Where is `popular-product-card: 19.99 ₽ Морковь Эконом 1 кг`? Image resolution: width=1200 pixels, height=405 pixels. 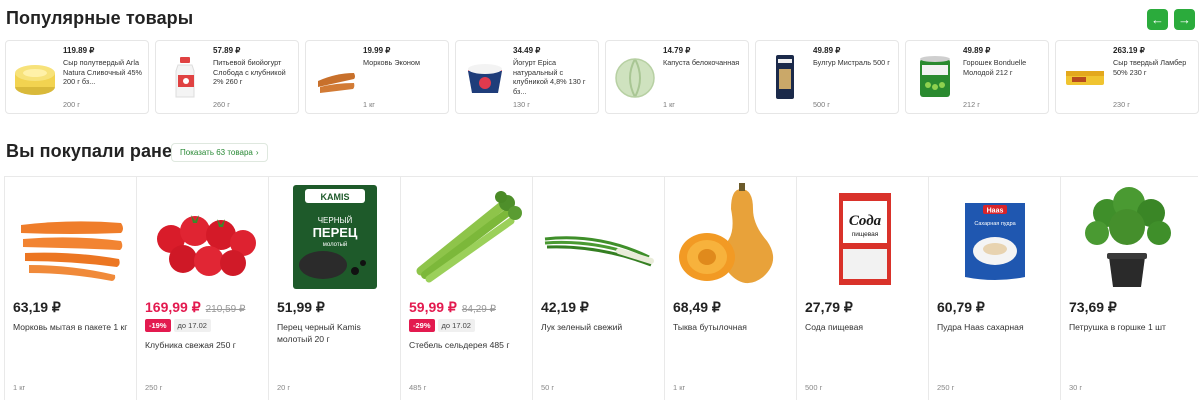 popular-product-card: 19.99 ₽ Морковь Эконом 1 кг is located at coordinates (377, 77).